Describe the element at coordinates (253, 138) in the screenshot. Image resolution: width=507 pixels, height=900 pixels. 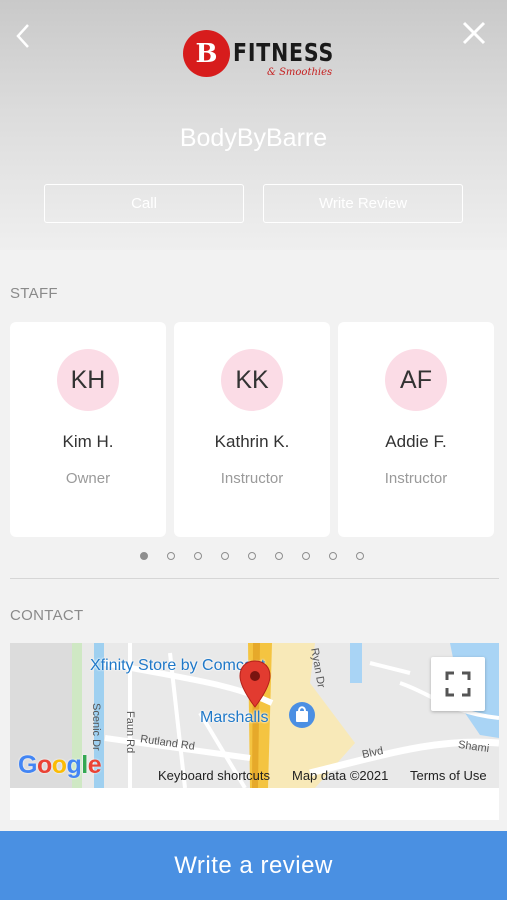
I see `studio-name: BodyByBarre` at that location.